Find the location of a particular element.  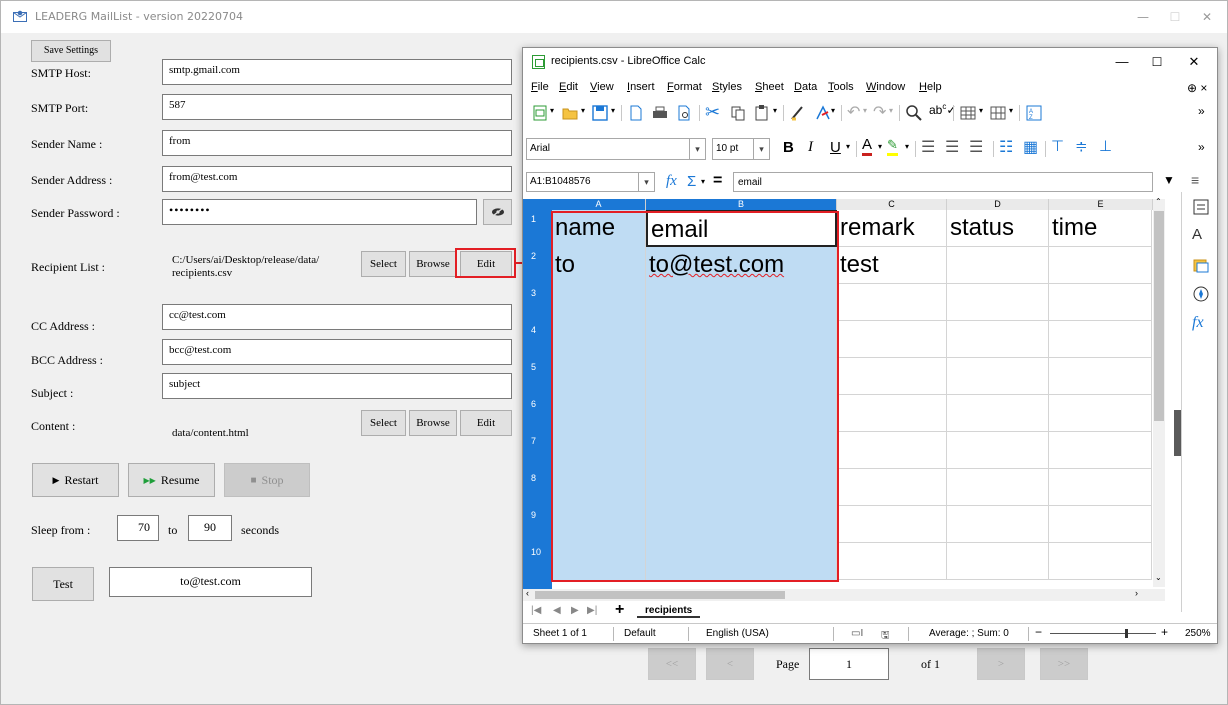

sidebar-collapse-handle is located at coordinates (1177, 433).